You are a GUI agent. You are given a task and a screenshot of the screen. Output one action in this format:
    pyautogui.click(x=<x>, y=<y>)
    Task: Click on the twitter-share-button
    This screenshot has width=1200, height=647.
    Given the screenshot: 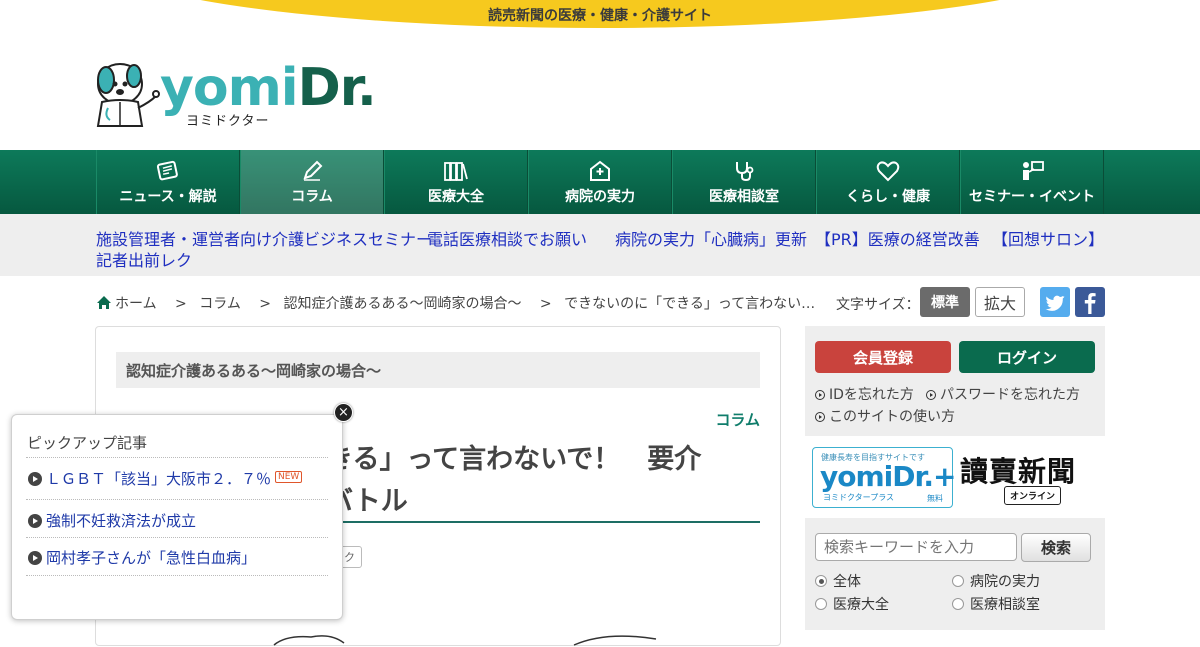 What is the action you would take?
    pyautogui.click(x=1055, y=302)
    